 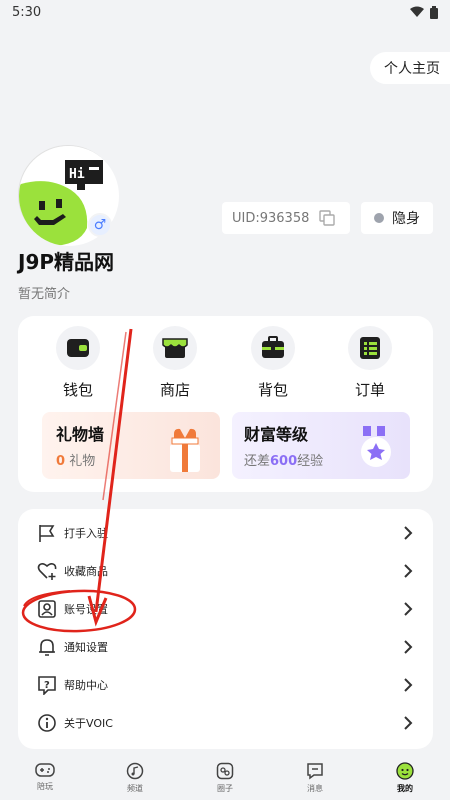 What do you see at coordinates (406, 219) in the screenshot?
I see `stealth-label: 隐身` at bounding box center [406, 219].